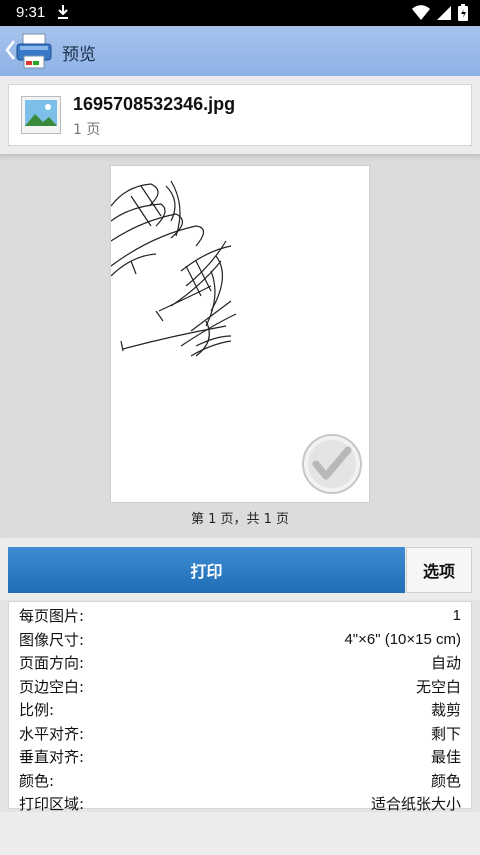  What do you see at coordinates (444, 15) in the screenshot?
I see `cell-signal-icon` at bounding box center [444, 15].